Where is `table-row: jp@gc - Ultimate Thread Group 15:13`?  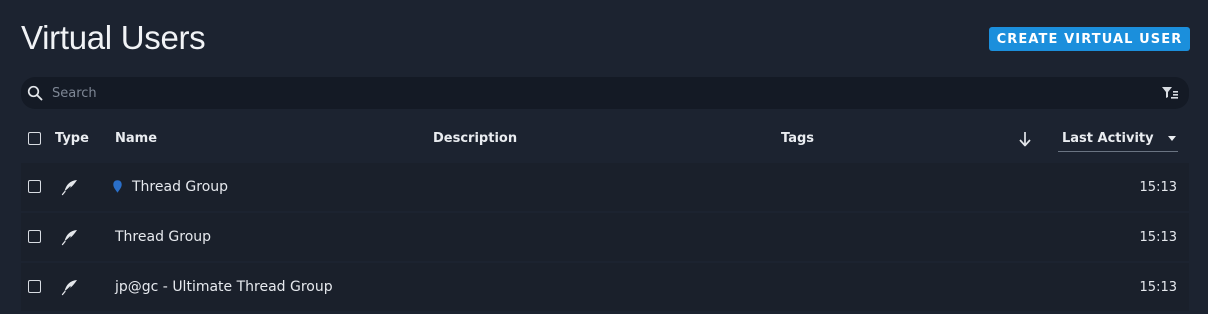 table-row: jp@gc - Ultimate Thread Group 15:13 is located at coordinates (605, 287).